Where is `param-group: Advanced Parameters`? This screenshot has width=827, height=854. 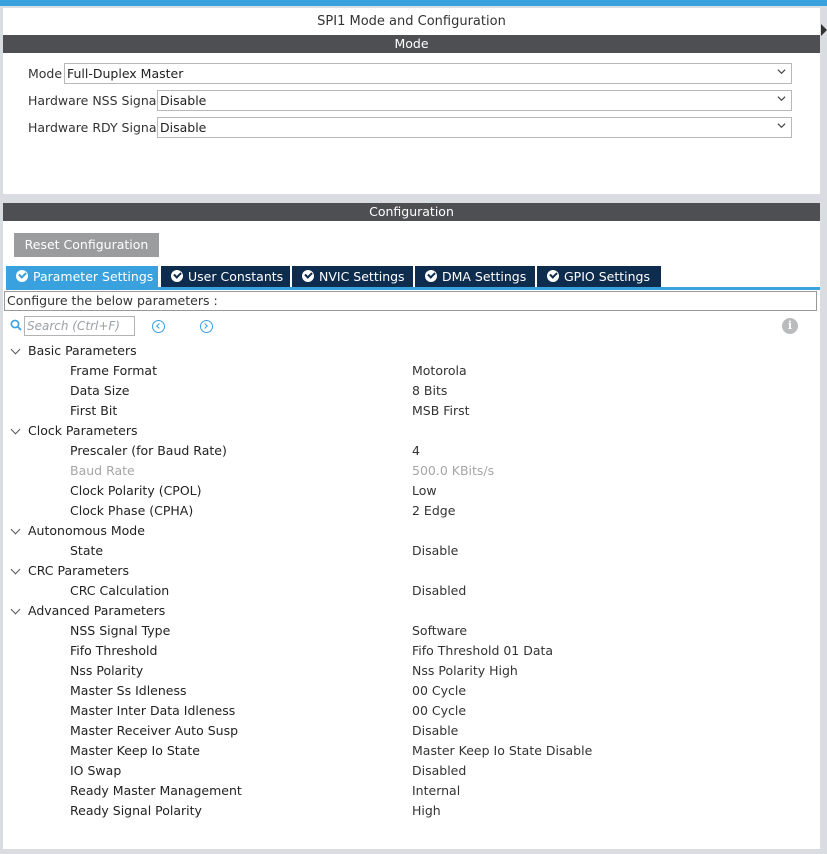 param-group: Advanced Parameters is located at coordinates (411, 611).